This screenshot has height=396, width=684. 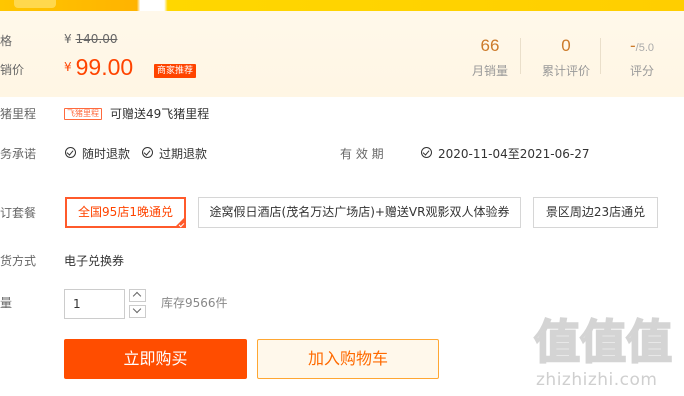 I want to click on monthly-sales-label: 月销量, so click(x=489, y=71).